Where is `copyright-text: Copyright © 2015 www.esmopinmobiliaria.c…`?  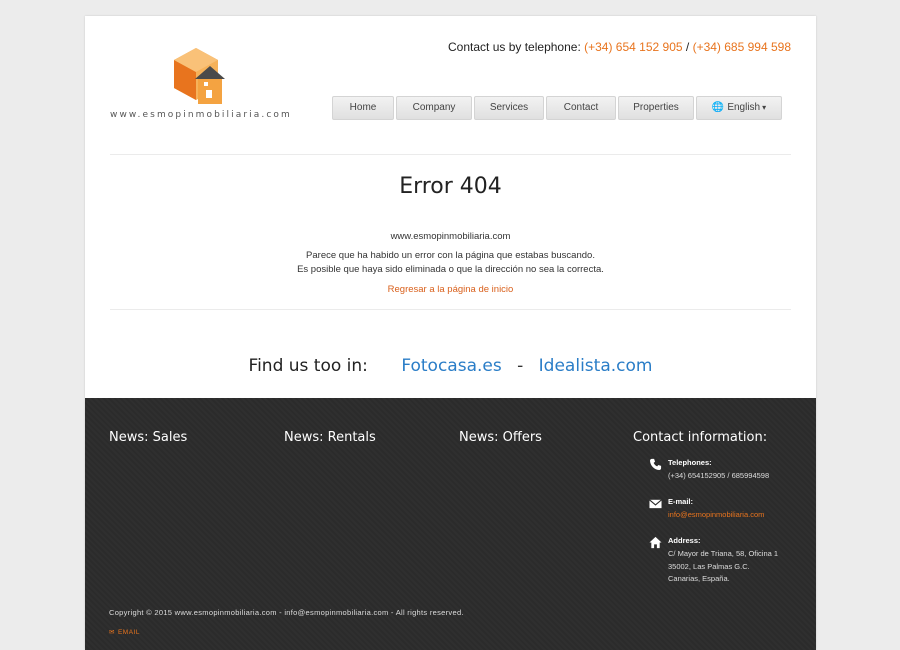 copyright-text: Copyright © 2015 www.esmopinmobiliaria.c… is located at coordinates (286, 612).